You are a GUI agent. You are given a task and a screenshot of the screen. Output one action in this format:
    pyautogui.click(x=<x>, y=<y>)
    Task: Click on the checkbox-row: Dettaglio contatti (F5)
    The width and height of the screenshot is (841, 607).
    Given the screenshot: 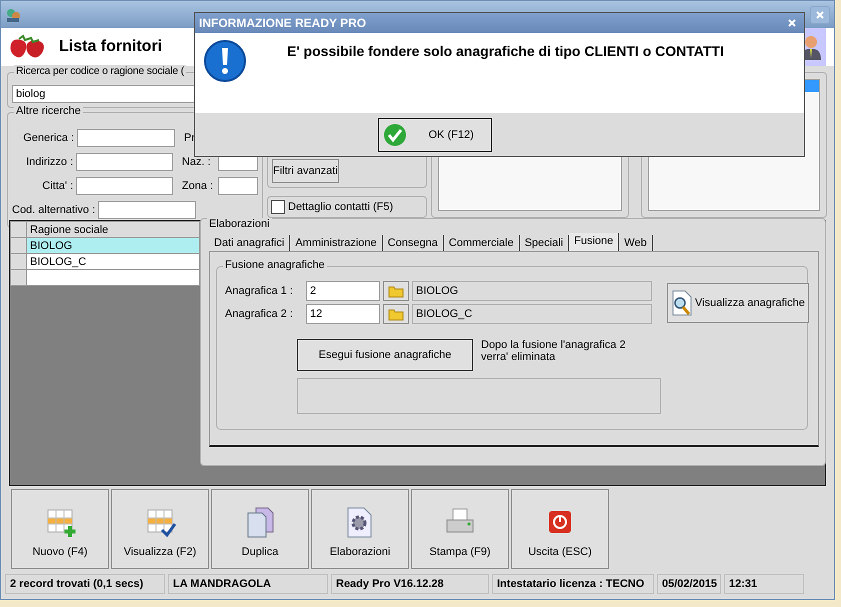 What is the action you would take?
    pyautogui.click(x=347, y=207)
    